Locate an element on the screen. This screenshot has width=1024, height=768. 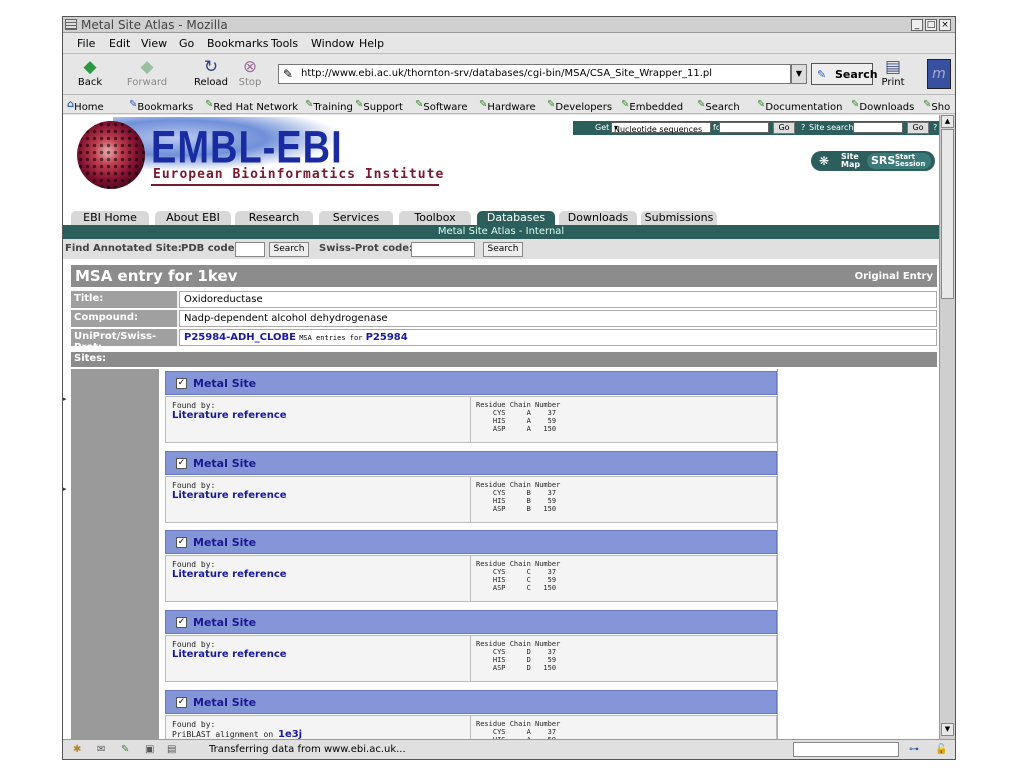
bookmark-software: ✎ Software is located at coordinates (441, 106).